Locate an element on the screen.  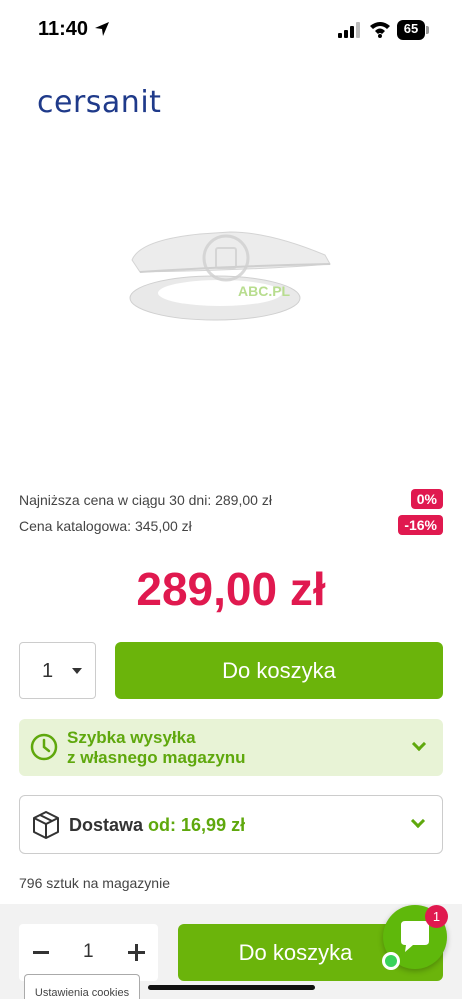
chat-notification-badge: 1 is located at coordinates (436, 916).